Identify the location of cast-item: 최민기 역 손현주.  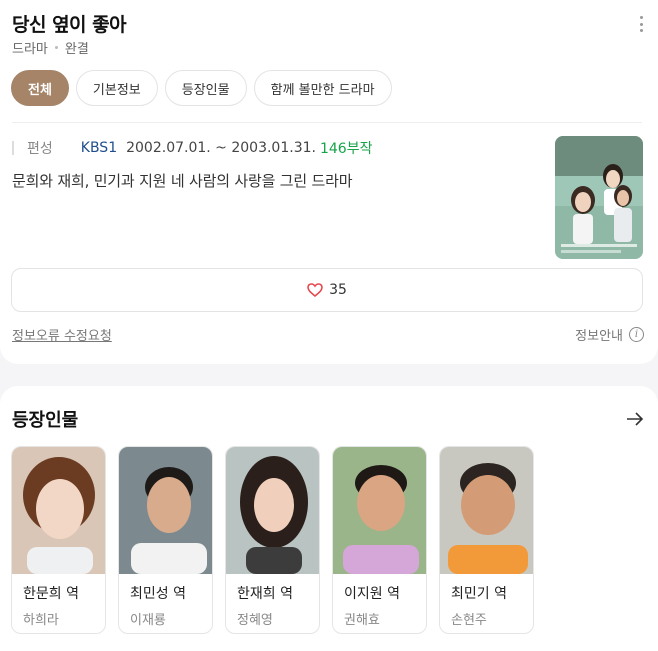
(486, 540).